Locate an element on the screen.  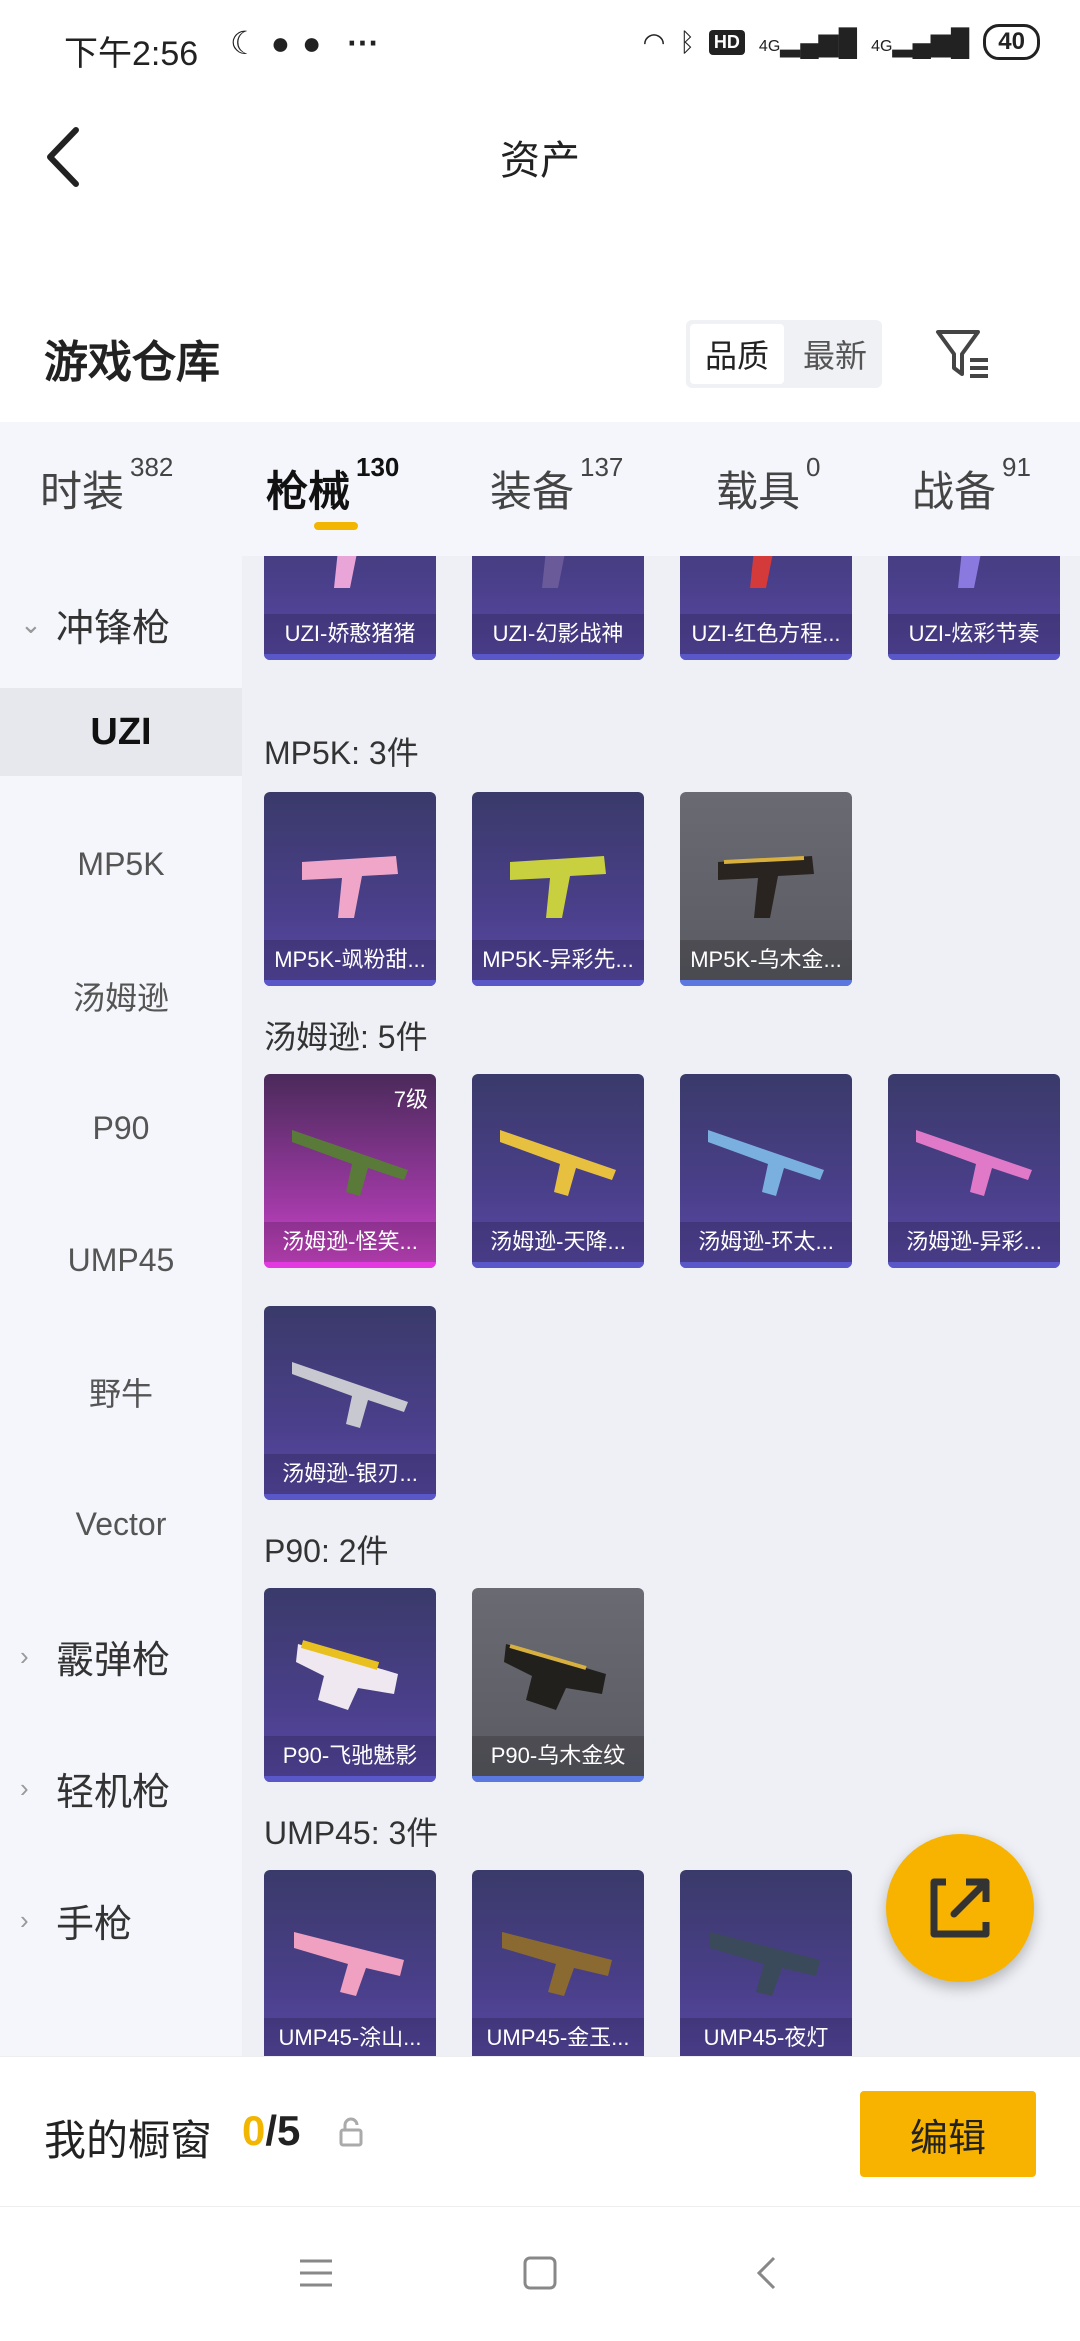
qq-icon-2: ● is located at coordinates (312, 42).